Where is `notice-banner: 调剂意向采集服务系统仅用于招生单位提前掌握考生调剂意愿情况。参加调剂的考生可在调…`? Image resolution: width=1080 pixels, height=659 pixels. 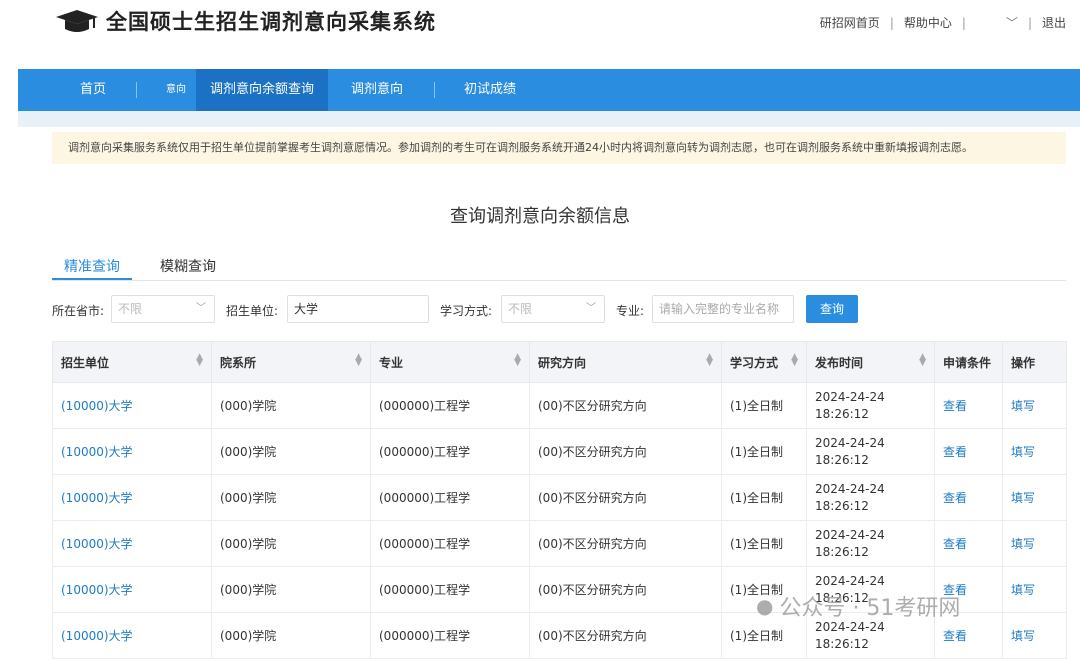 notice-banner: 调剂意向采集服务系统仅用于招生单位提前掌握考生调剂意愿情况。参加调剂的考生可在调… is located at coordinates (559, 148).